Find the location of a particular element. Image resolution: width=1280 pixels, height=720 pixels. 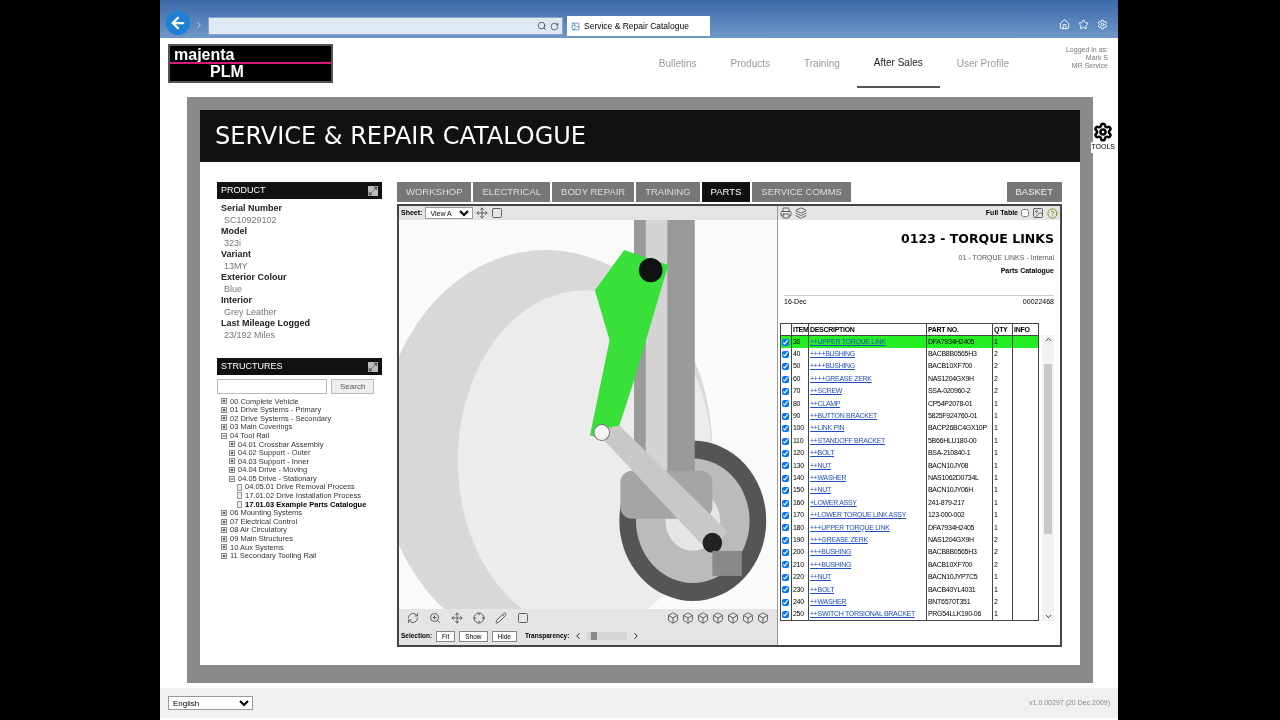

search-icon is located at coordinates (542, 26).